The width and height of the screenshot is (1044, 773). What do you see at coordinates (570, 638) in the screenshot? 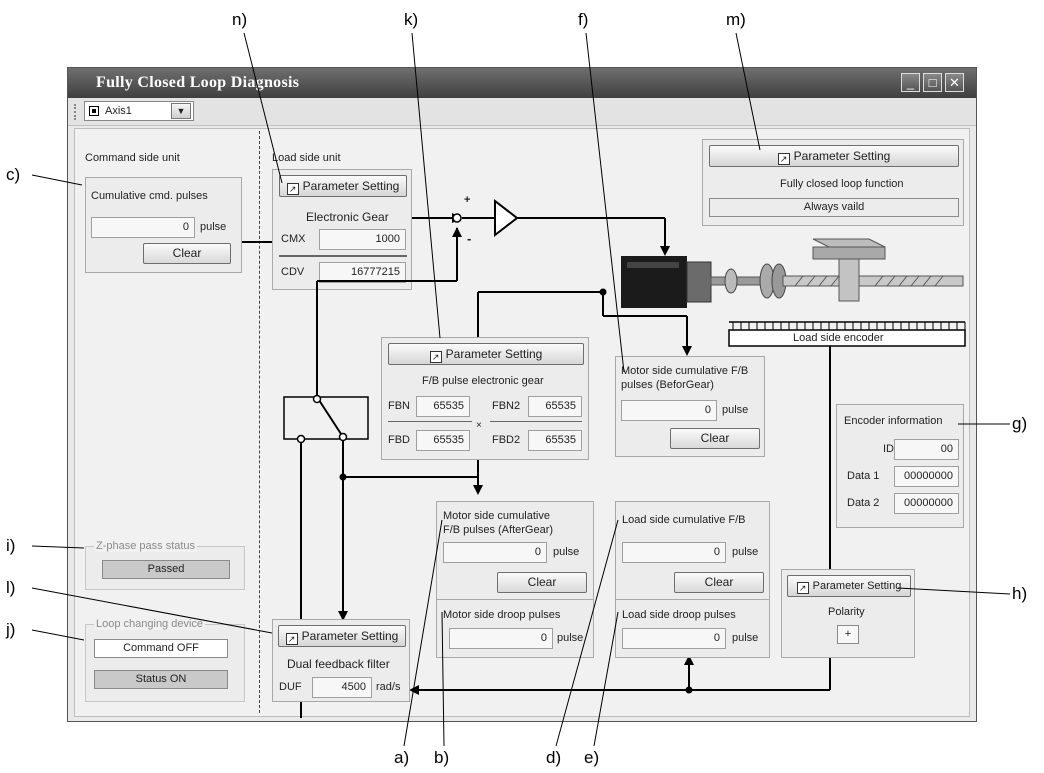
I see `motor-droop-unit: pulse` at bounding box center [570, 638].